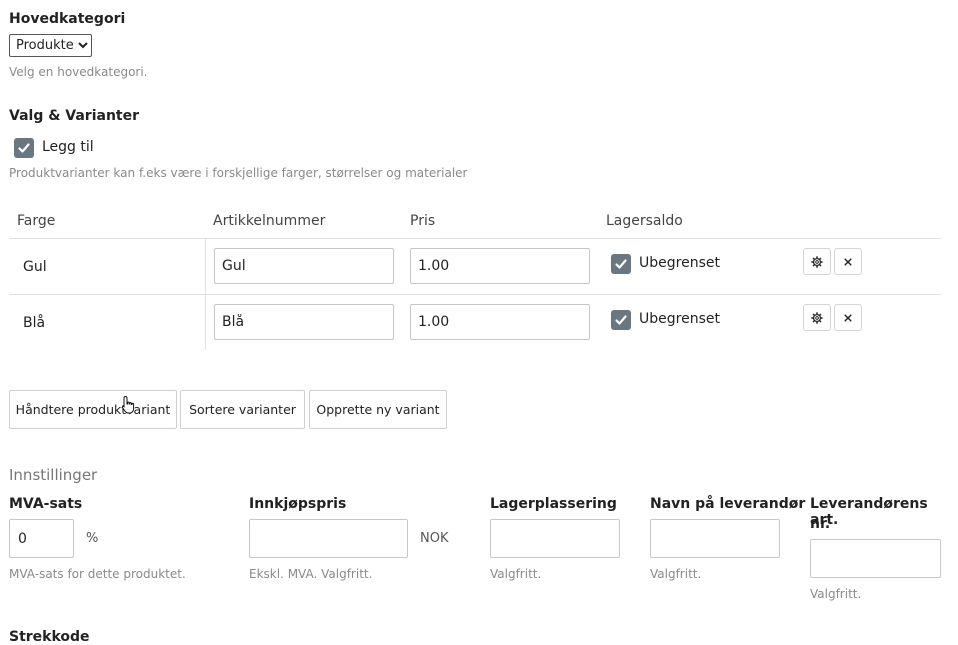  What do you see at coordinates (869, 512) in the screenshot?
I see `supplier-article-label: Leverandørens art.` at bounding box center [869, 512].